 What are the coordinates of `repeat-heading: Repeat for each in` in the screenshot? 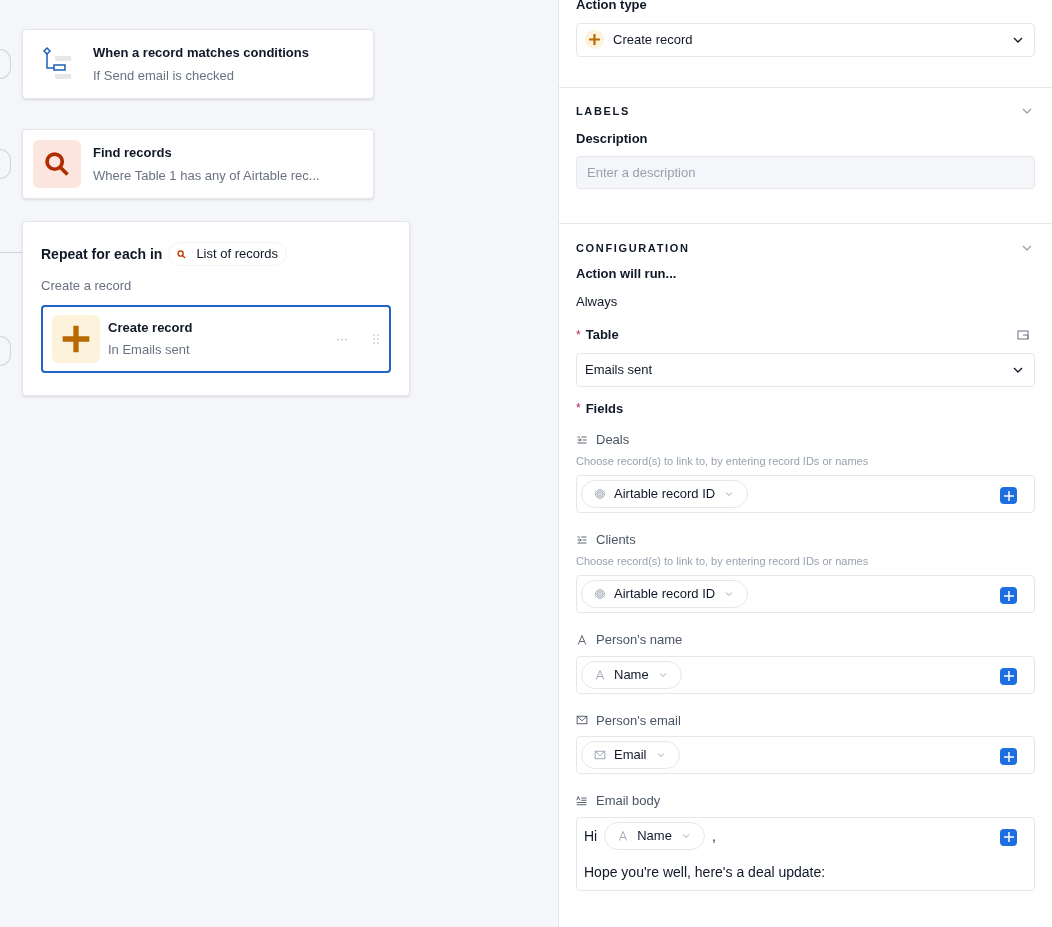 It's located at (102, 254).